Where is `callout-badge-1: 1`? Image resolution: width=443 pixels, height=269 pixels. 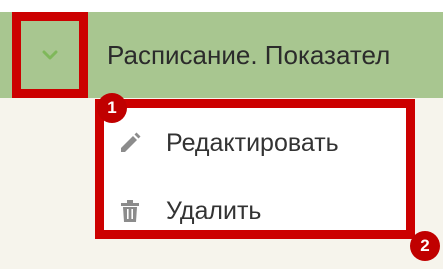
callout-badge-1: 1 is located at coordinates (112, 108).